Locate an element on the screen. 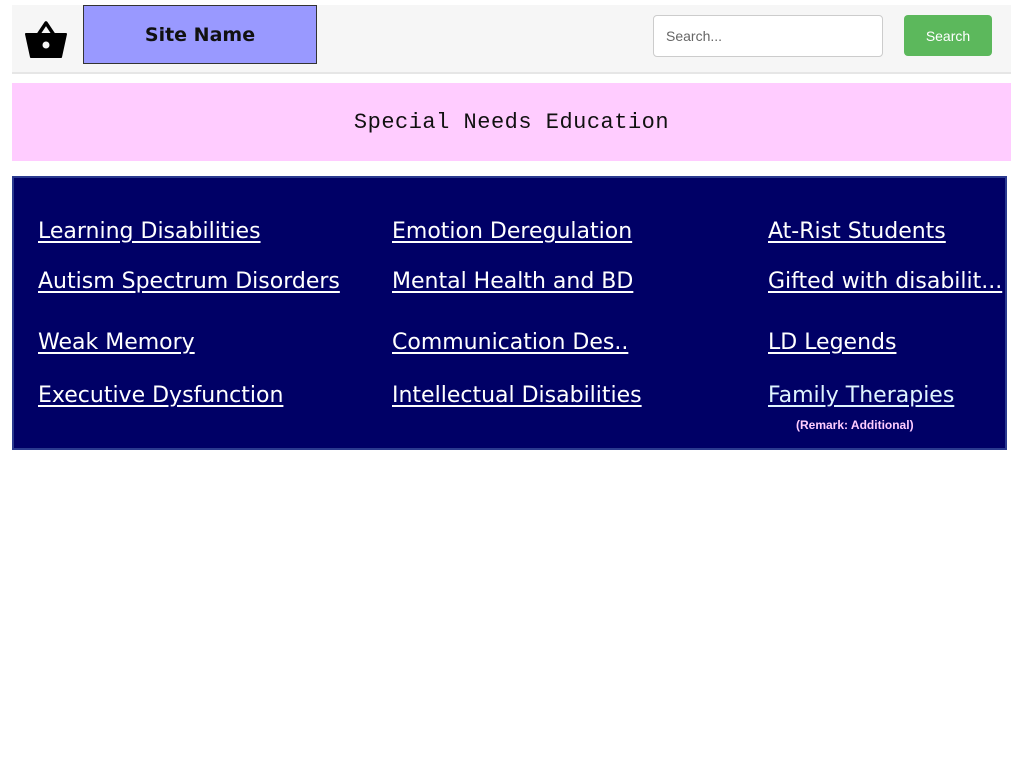 This screenshot has height=768, width=1024. link-intellectual-disabilities: Intellectual Disabilities is located at coordinates (517, 395).